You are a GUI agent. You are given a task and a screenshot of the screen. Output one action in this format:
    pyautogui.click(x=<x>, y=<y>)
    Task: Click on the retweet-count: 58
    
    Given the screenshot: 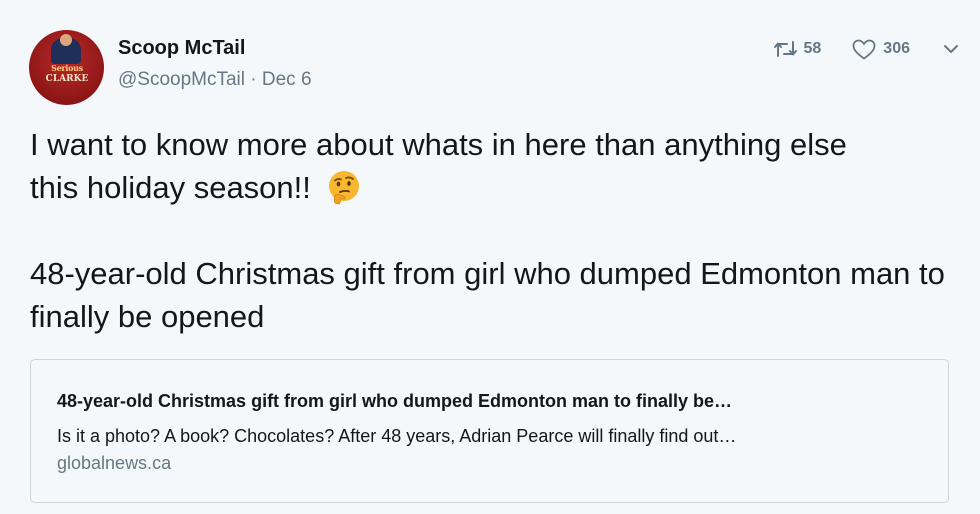 What is the action you would take?
    pyautogui.click(x=812, y=48)
    